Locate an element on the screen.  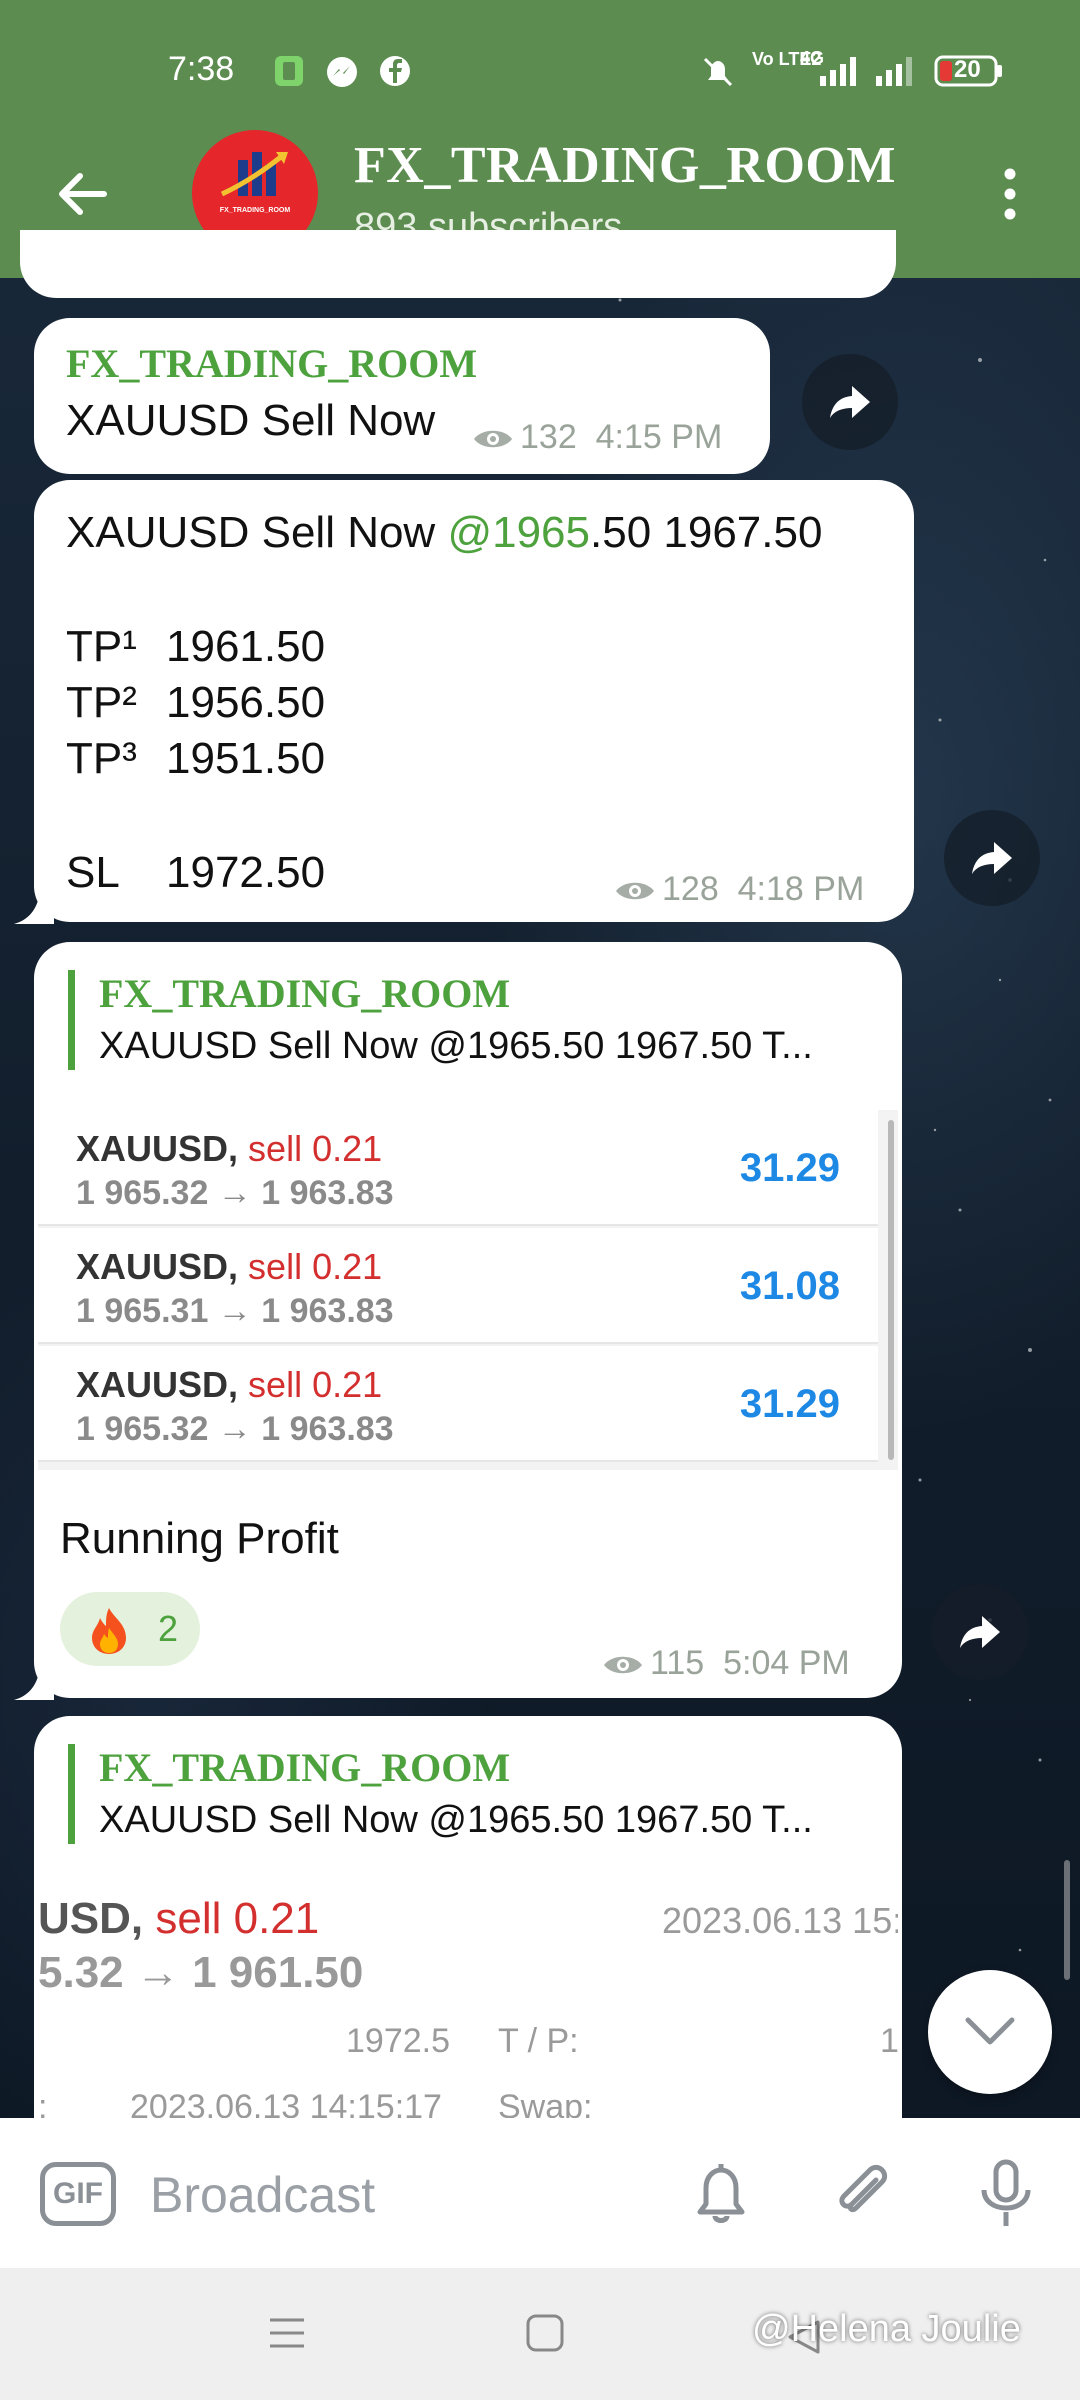
arrow-left-icon is located at coordinates (83, 194).